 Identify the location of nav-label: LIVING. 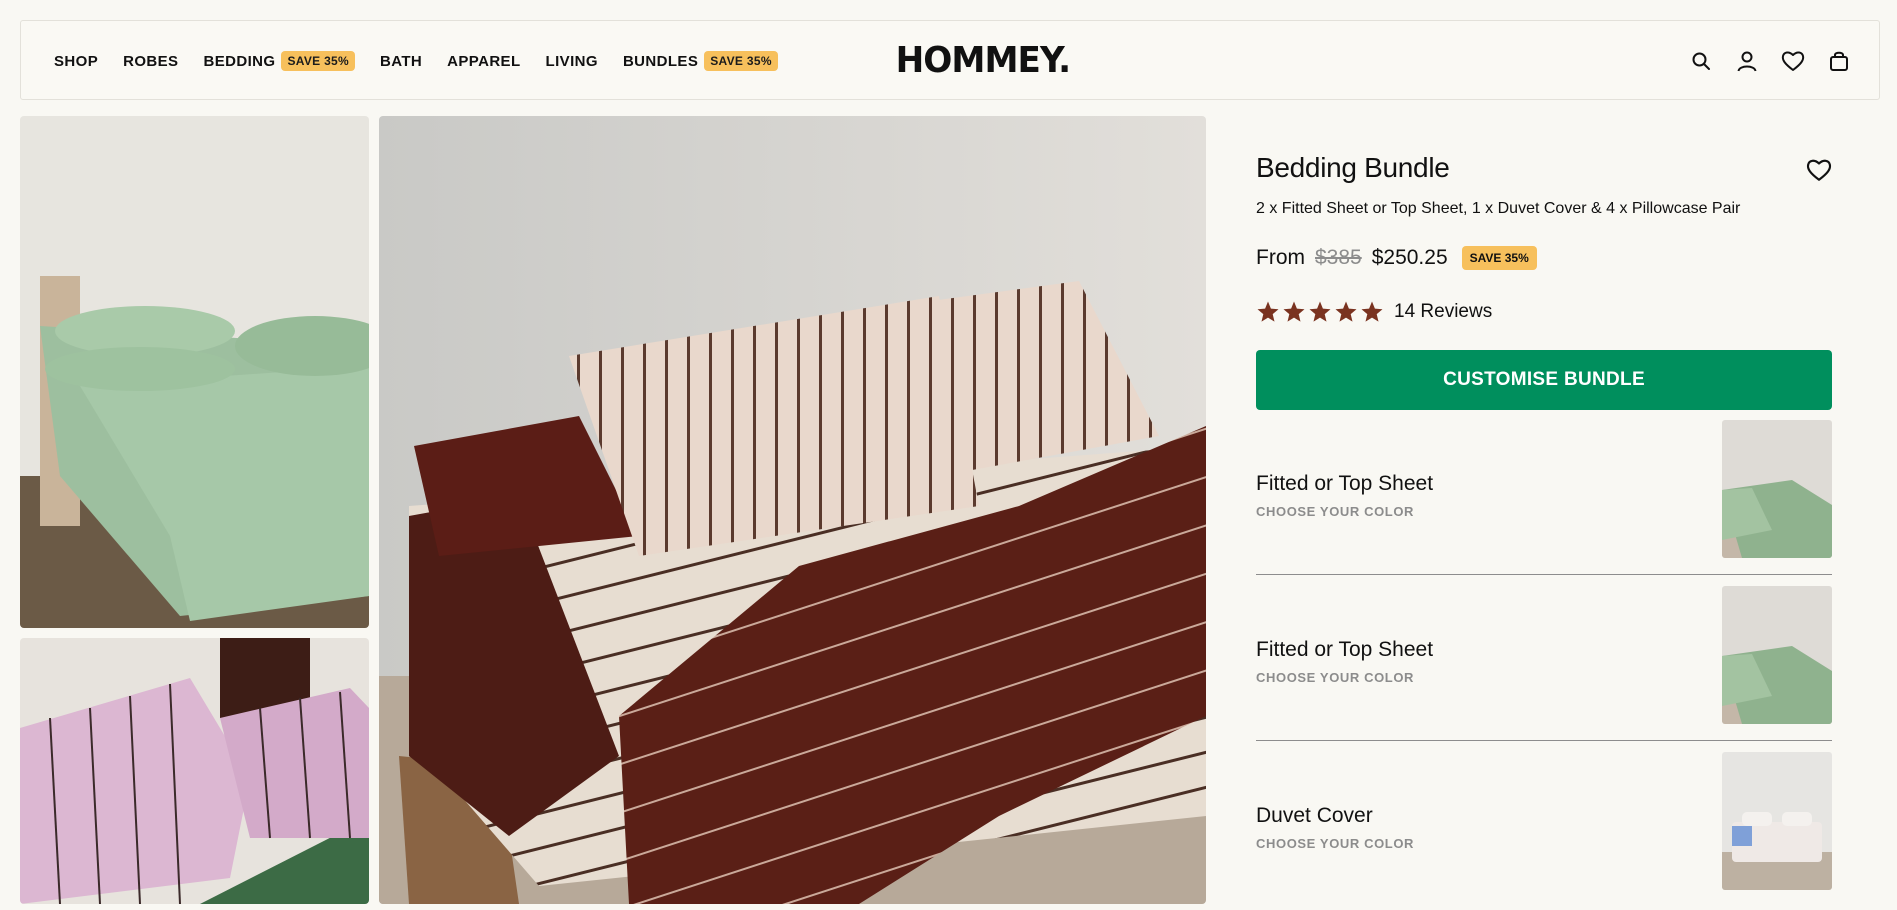
(571, 61).